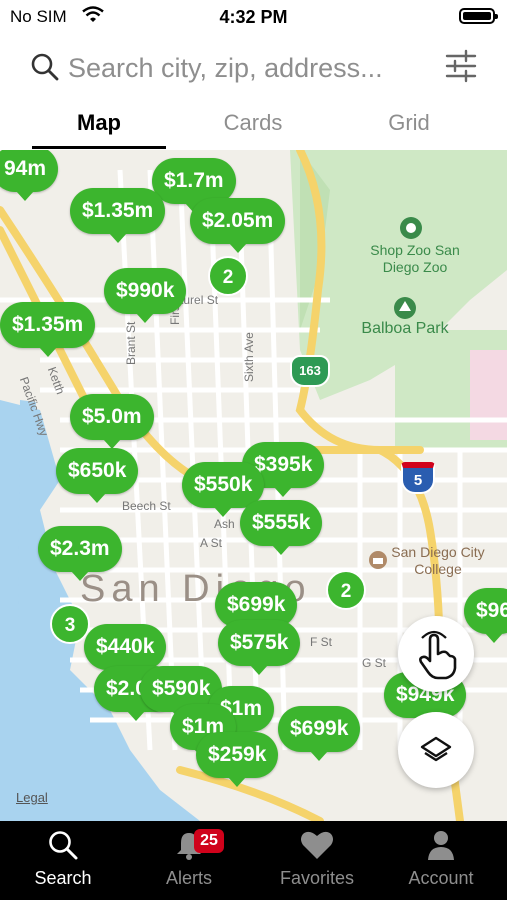  I want to click on tab-cards: Cards, so click(253, 123).